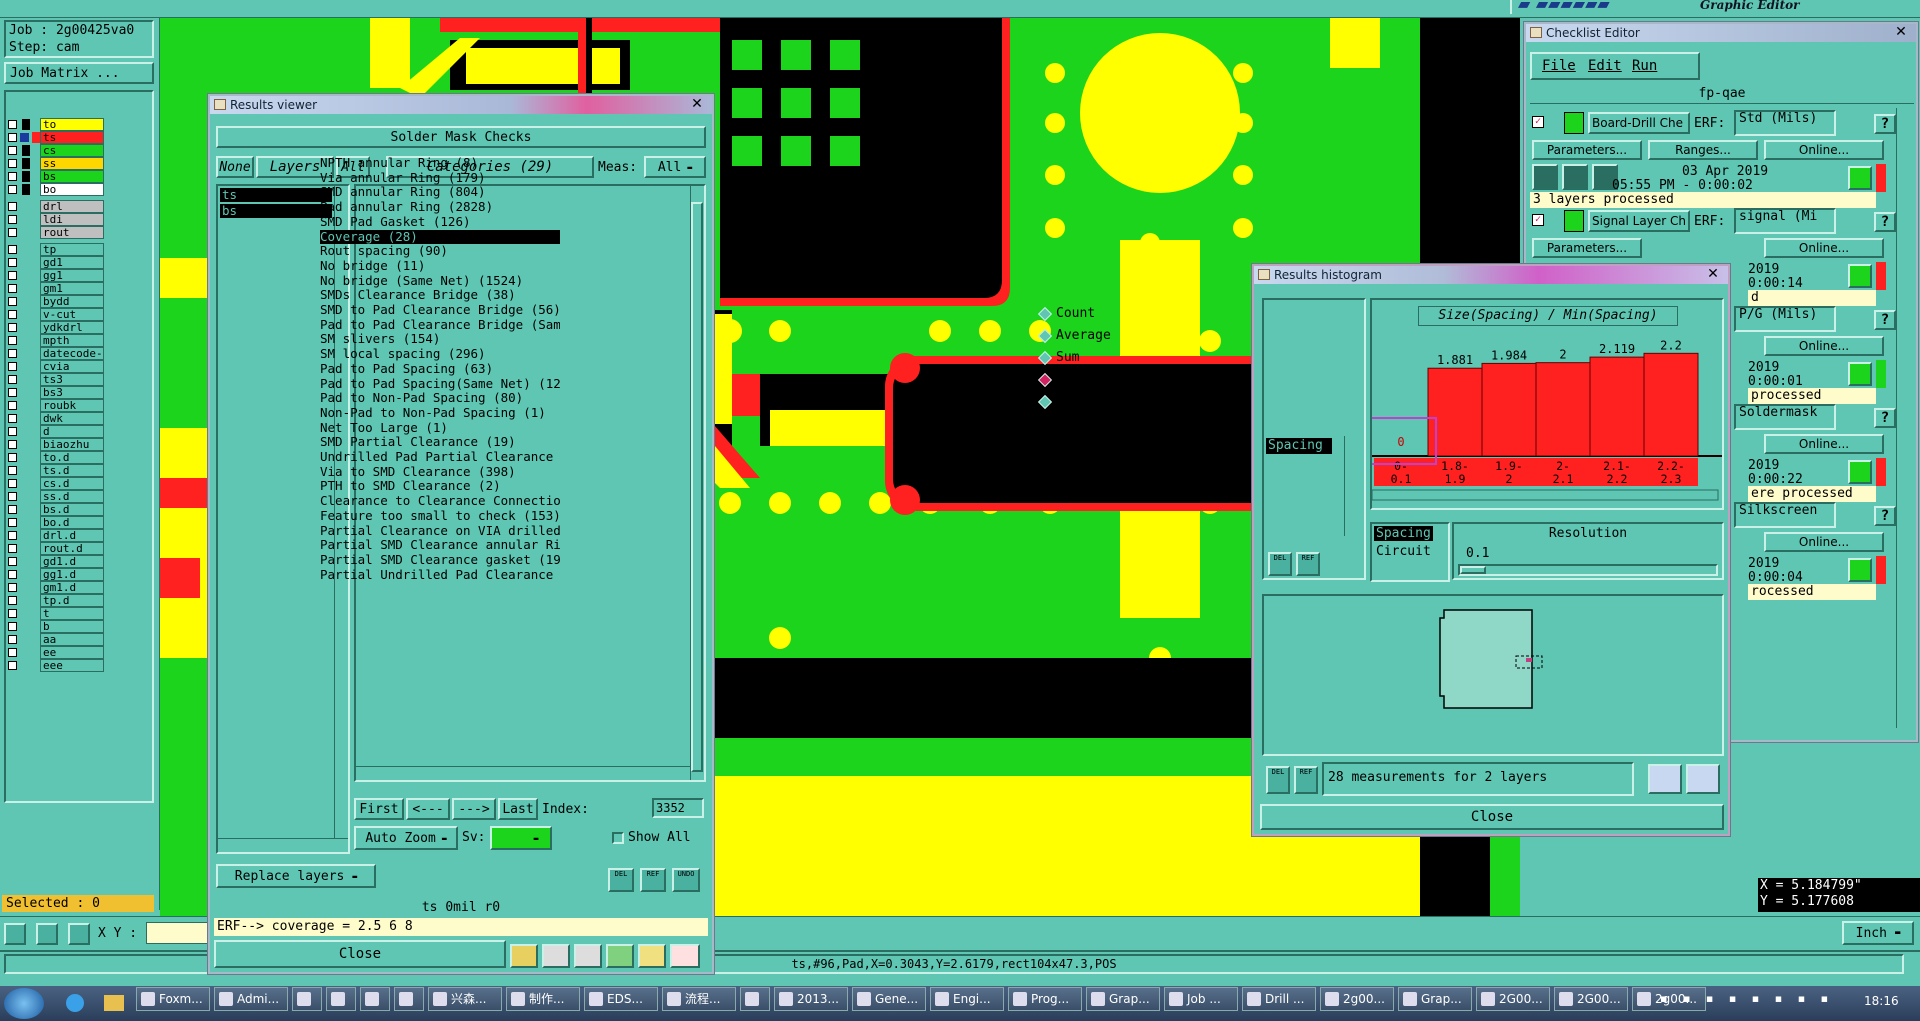 Image resolution: width=1920 pixels, height=1021 pixels. Describe the element at coordinates (65, 150) in the screenshot. I see `layer-row-cs: cs` at that location.